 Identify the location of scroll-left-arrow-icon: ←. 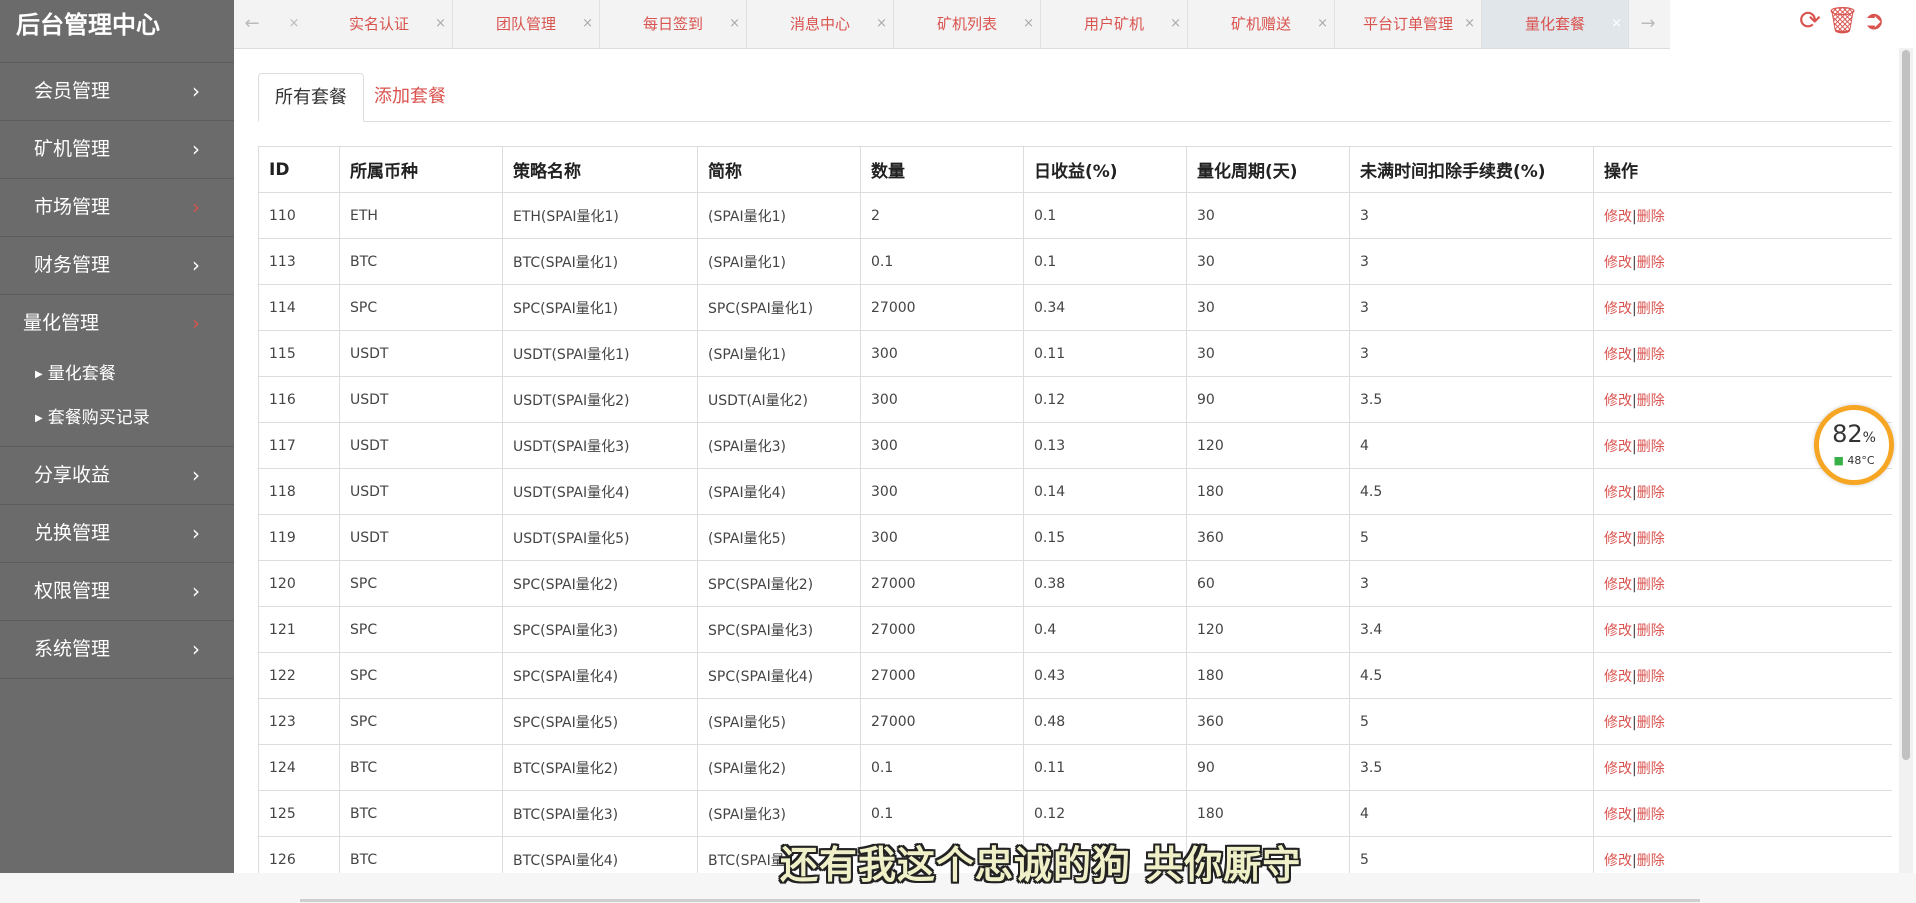
(252, 24).